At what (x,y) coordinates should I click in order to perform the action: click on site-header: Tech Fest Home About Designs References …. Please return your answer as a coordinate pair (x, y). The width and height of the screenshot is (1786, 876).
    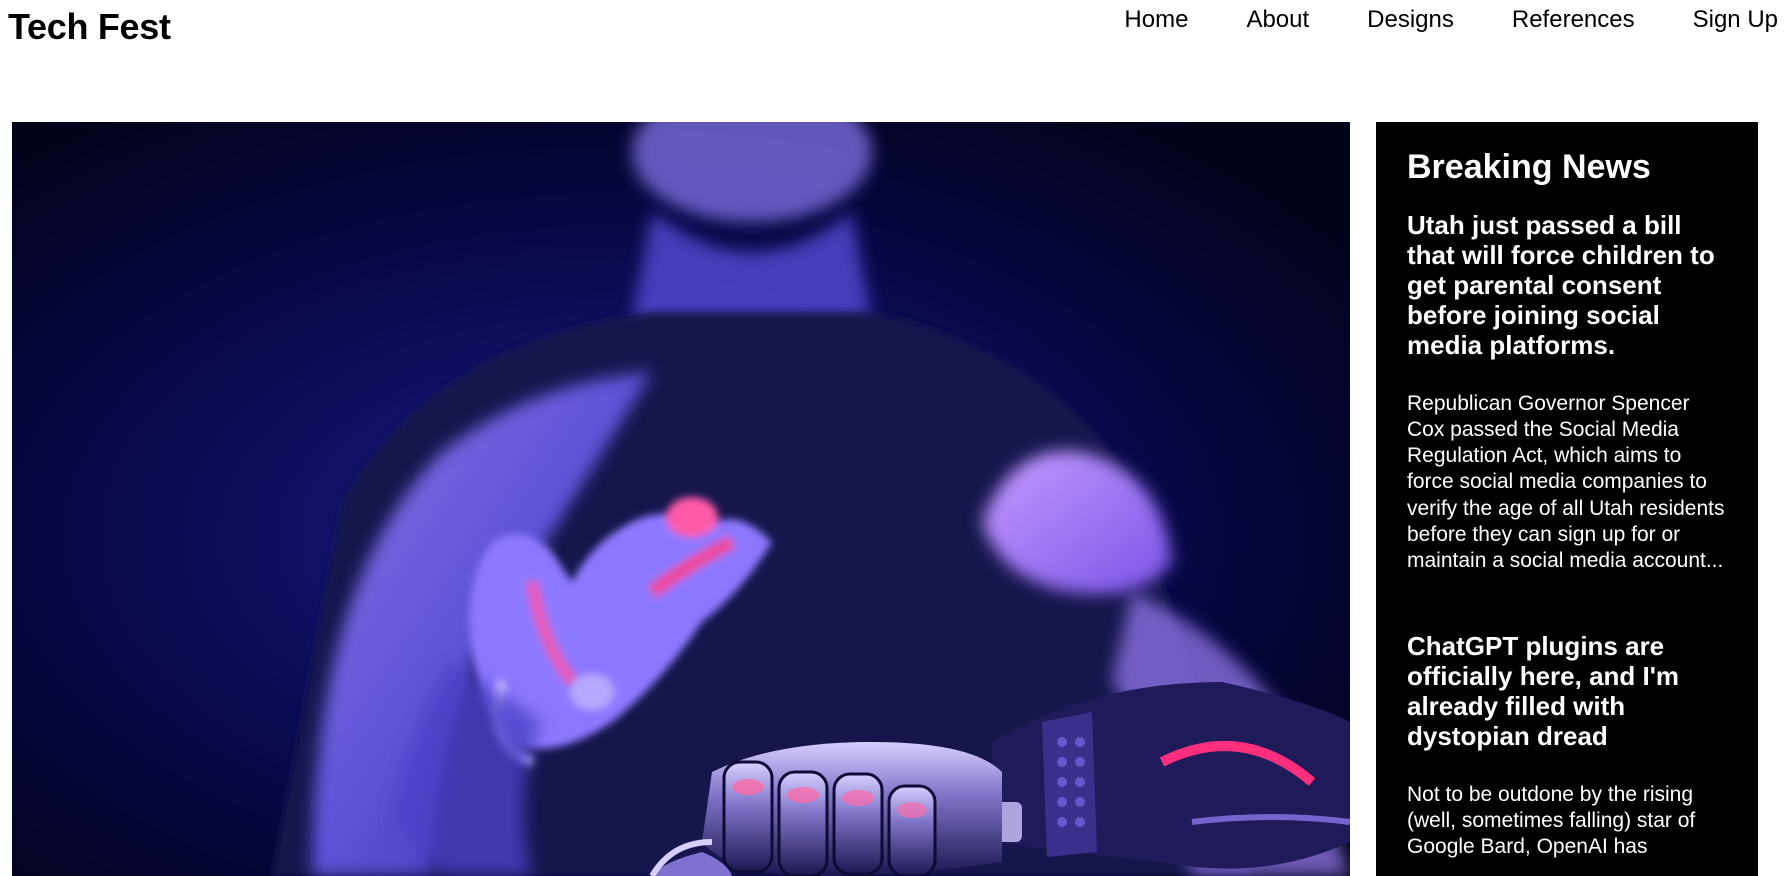
    Looking at the image, I should click on (893, 30).